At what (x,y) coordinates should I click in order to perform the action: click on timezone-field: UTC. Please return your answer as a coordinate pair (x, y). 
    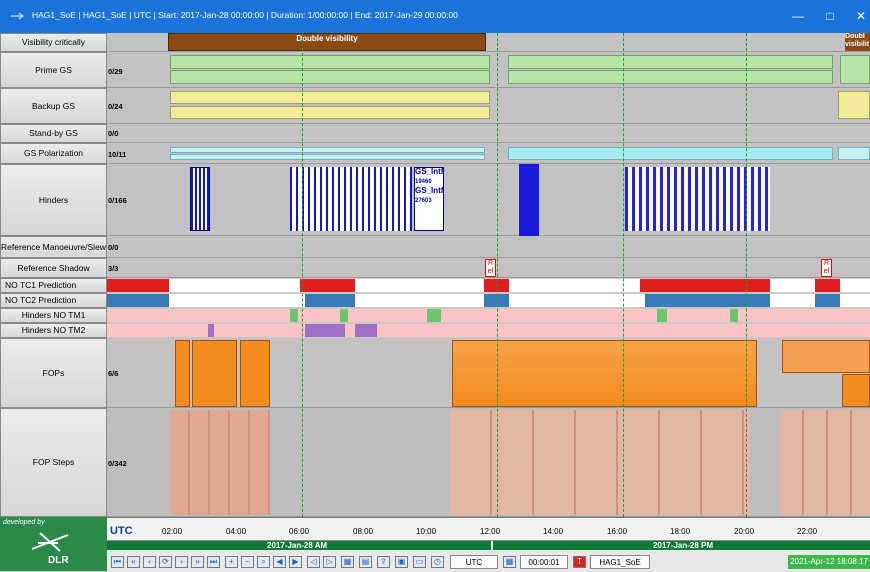
    Looking at the image, I should click on (474, 562).